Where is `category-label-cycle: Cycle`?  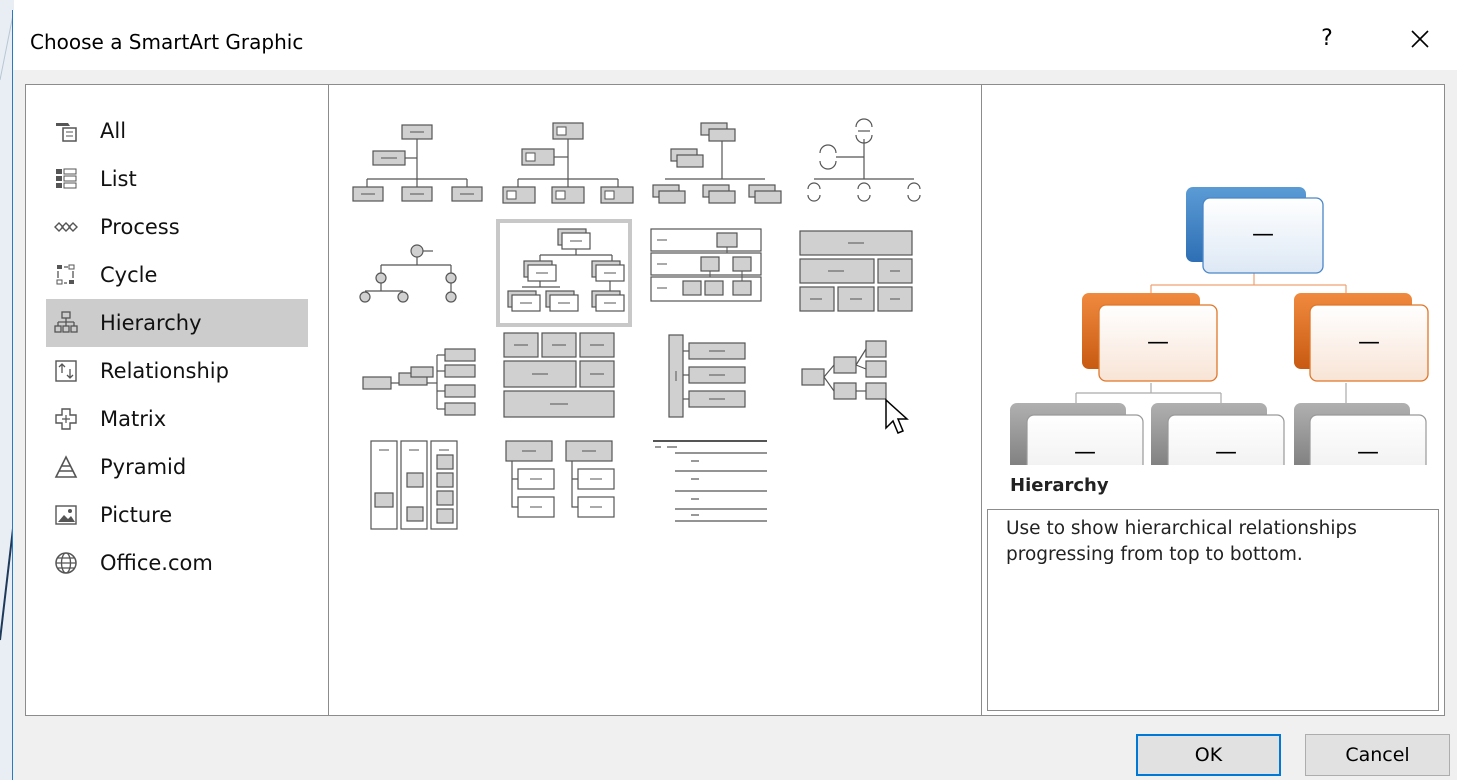 category-label-cycle: Cycle is located at coordinates (129, 275).